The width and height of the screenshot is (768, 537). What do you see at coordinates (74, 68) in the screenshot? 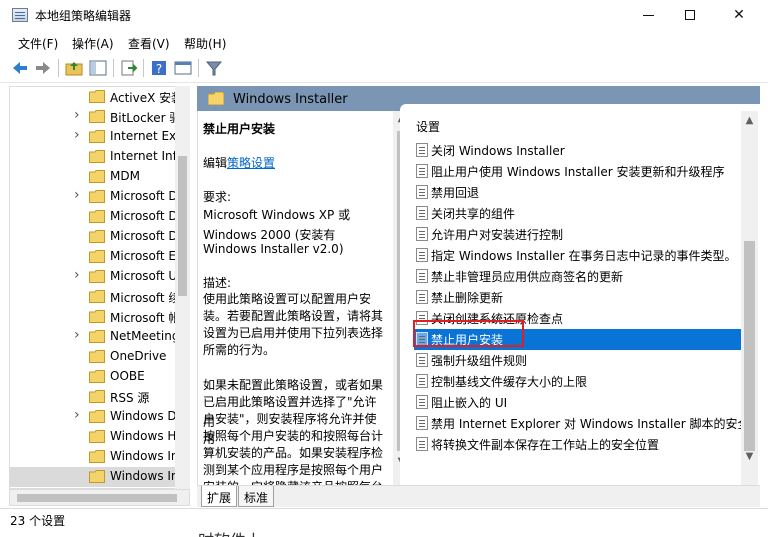
I see `up-one-level-button` at bounding box center [74, 68].